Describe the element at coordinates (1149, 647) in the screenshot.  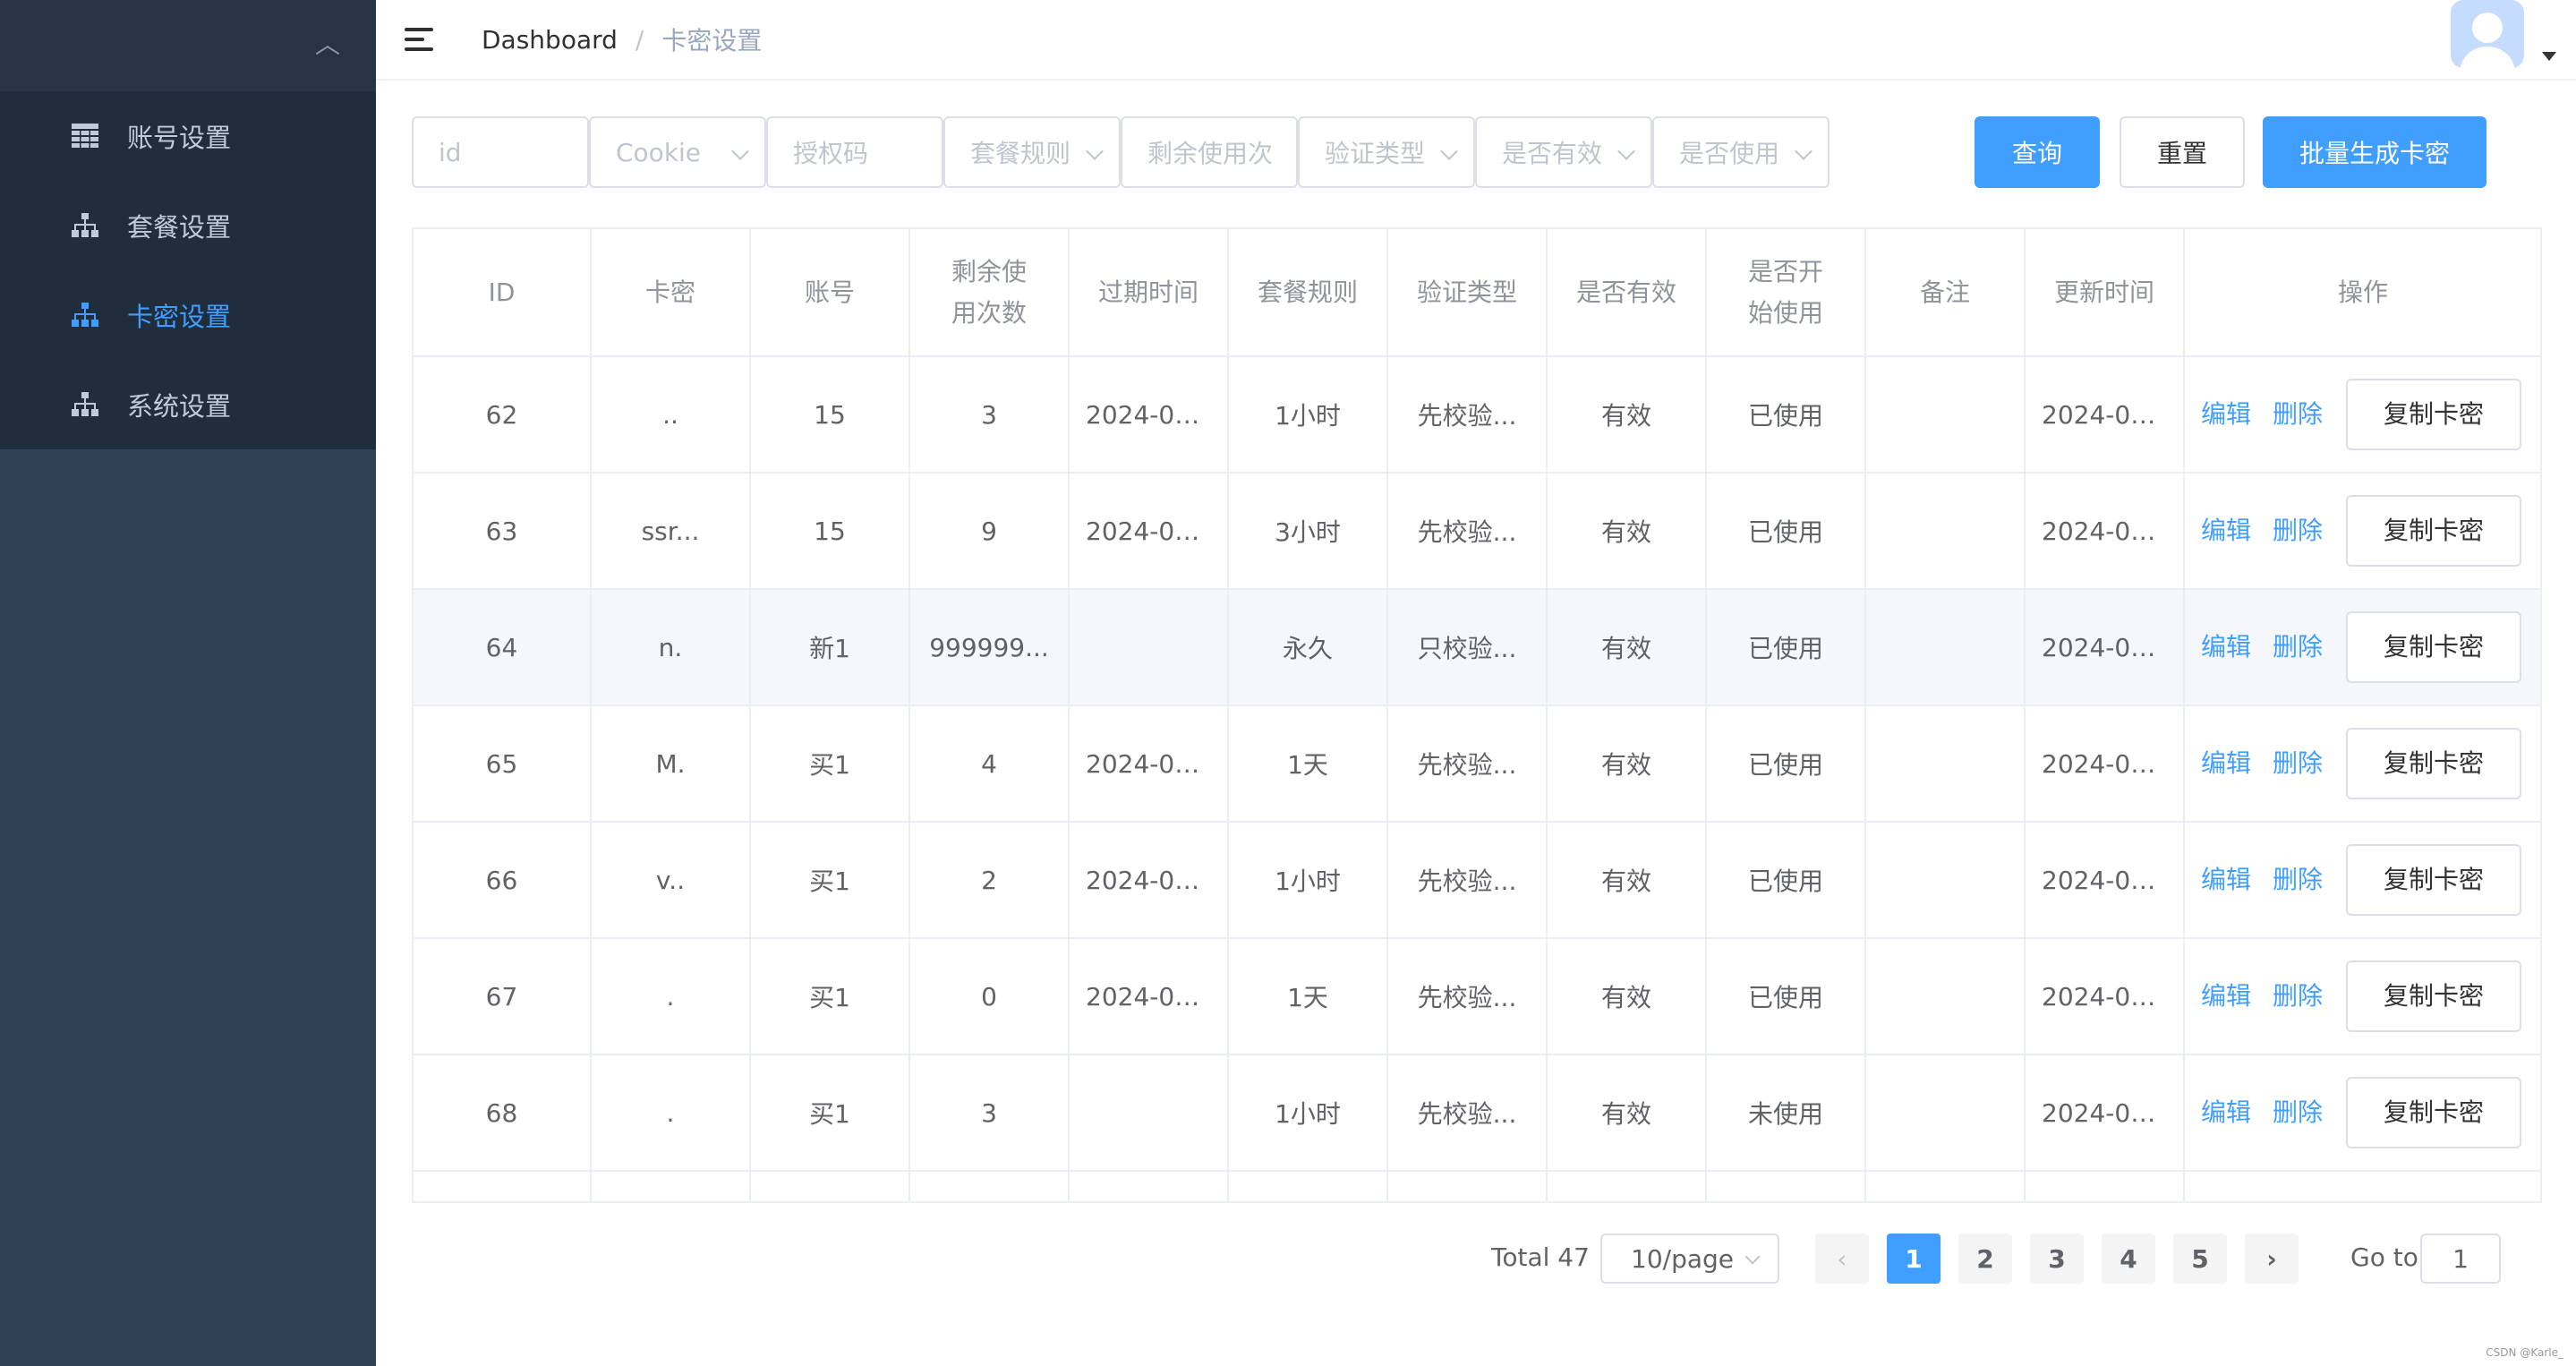
I see `table-cell-expire` at that location.